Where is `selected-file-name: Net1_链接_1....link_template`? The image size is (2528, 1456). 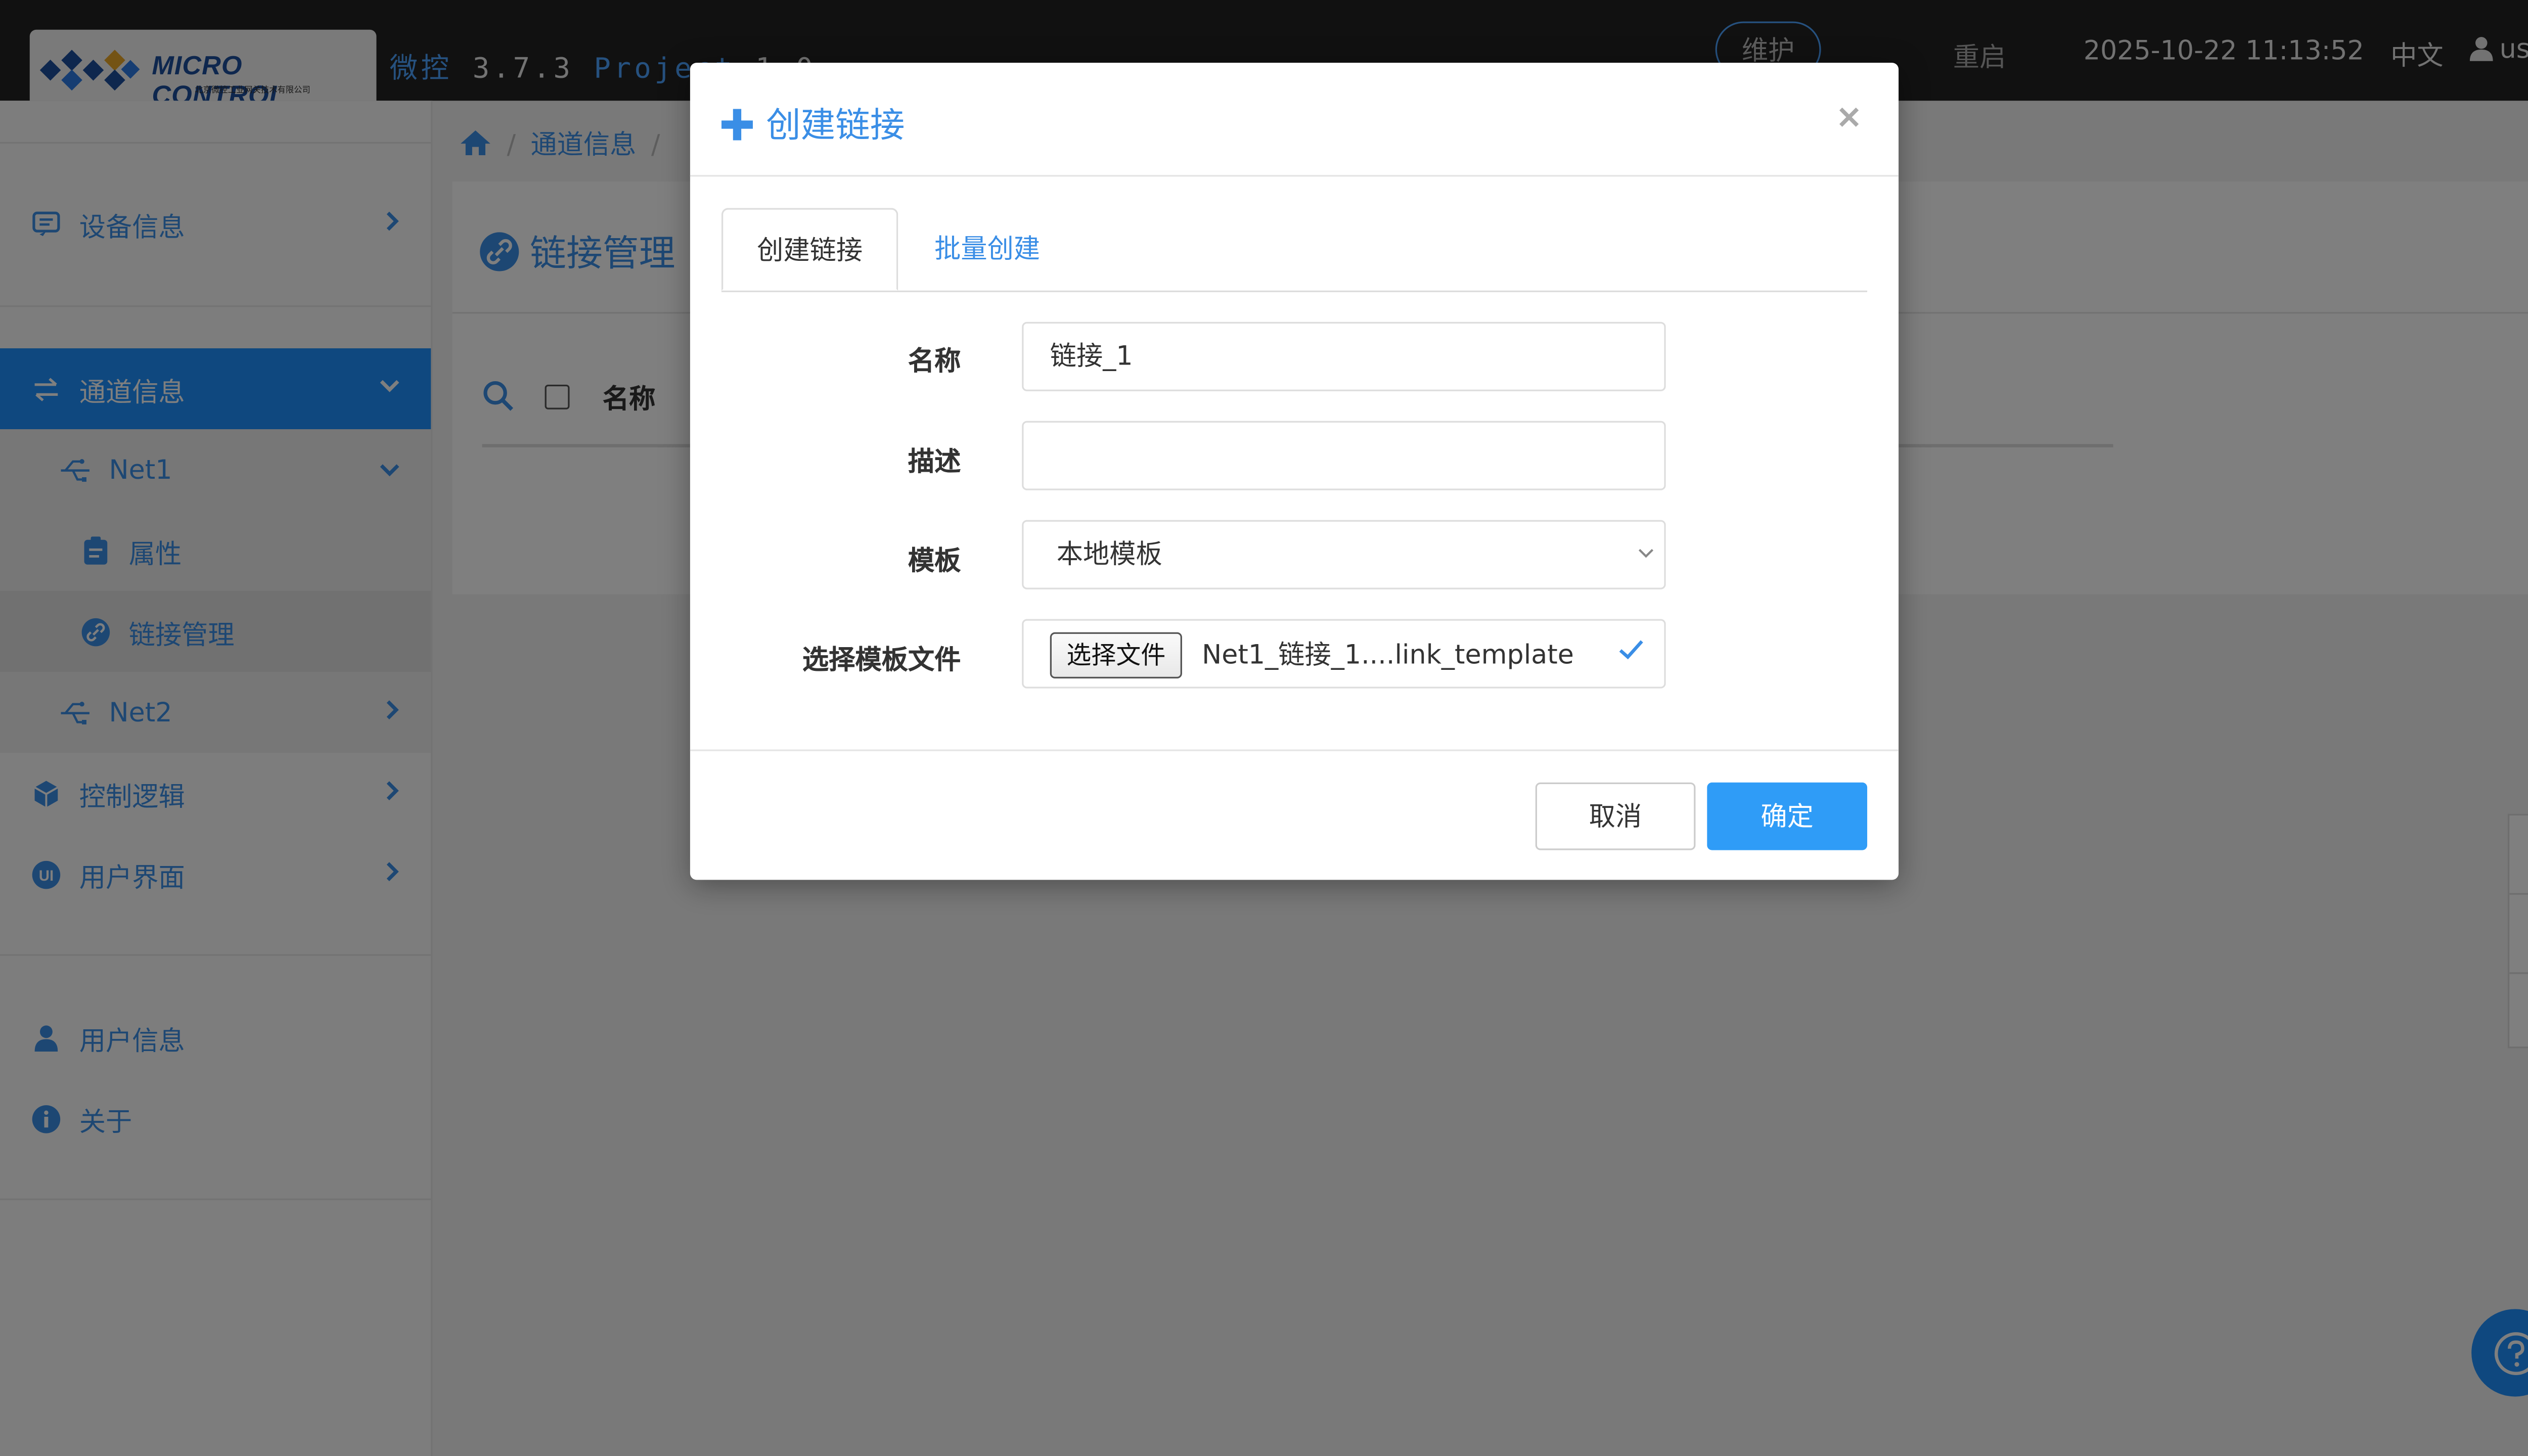
selected-file-name: Net1_链接_1....link_template is located at coordinates (1388, 654).